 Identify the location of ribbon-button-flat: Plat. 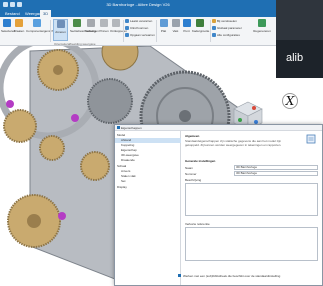
(163, 26).